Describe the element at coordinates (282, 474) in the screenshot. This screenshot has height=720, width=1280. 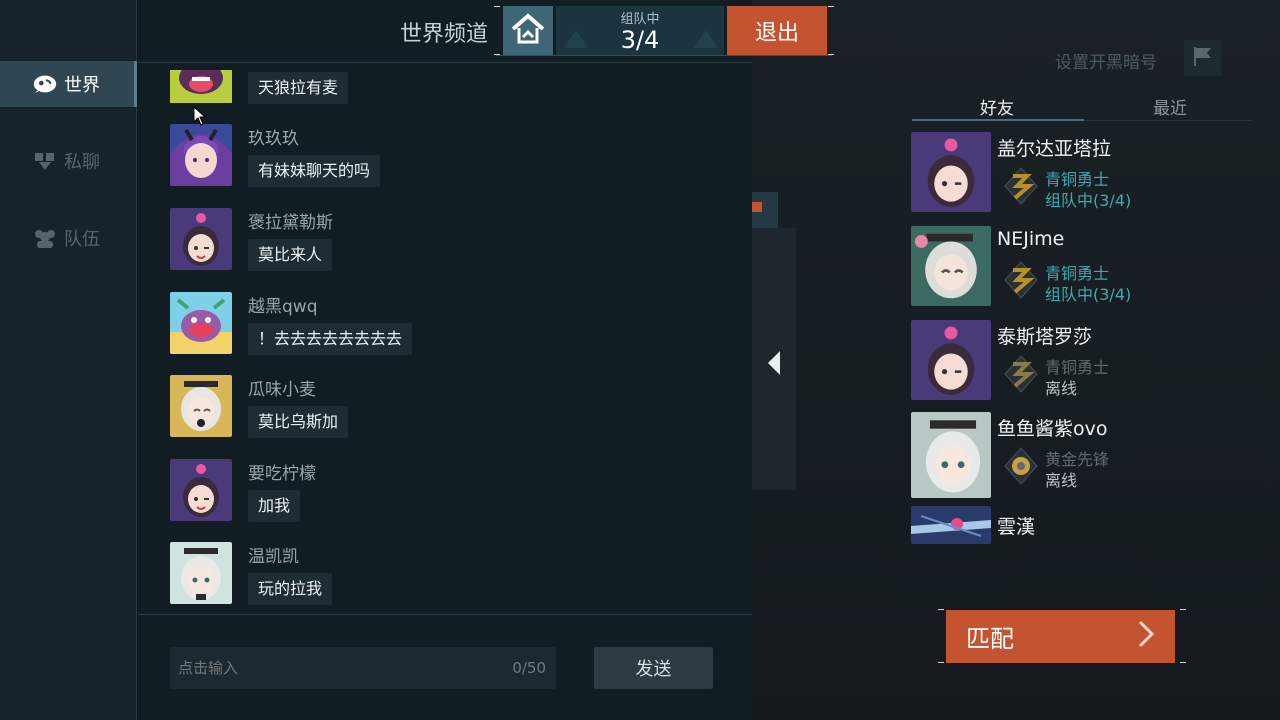
I see `username: 要吃柠檬` at that location.